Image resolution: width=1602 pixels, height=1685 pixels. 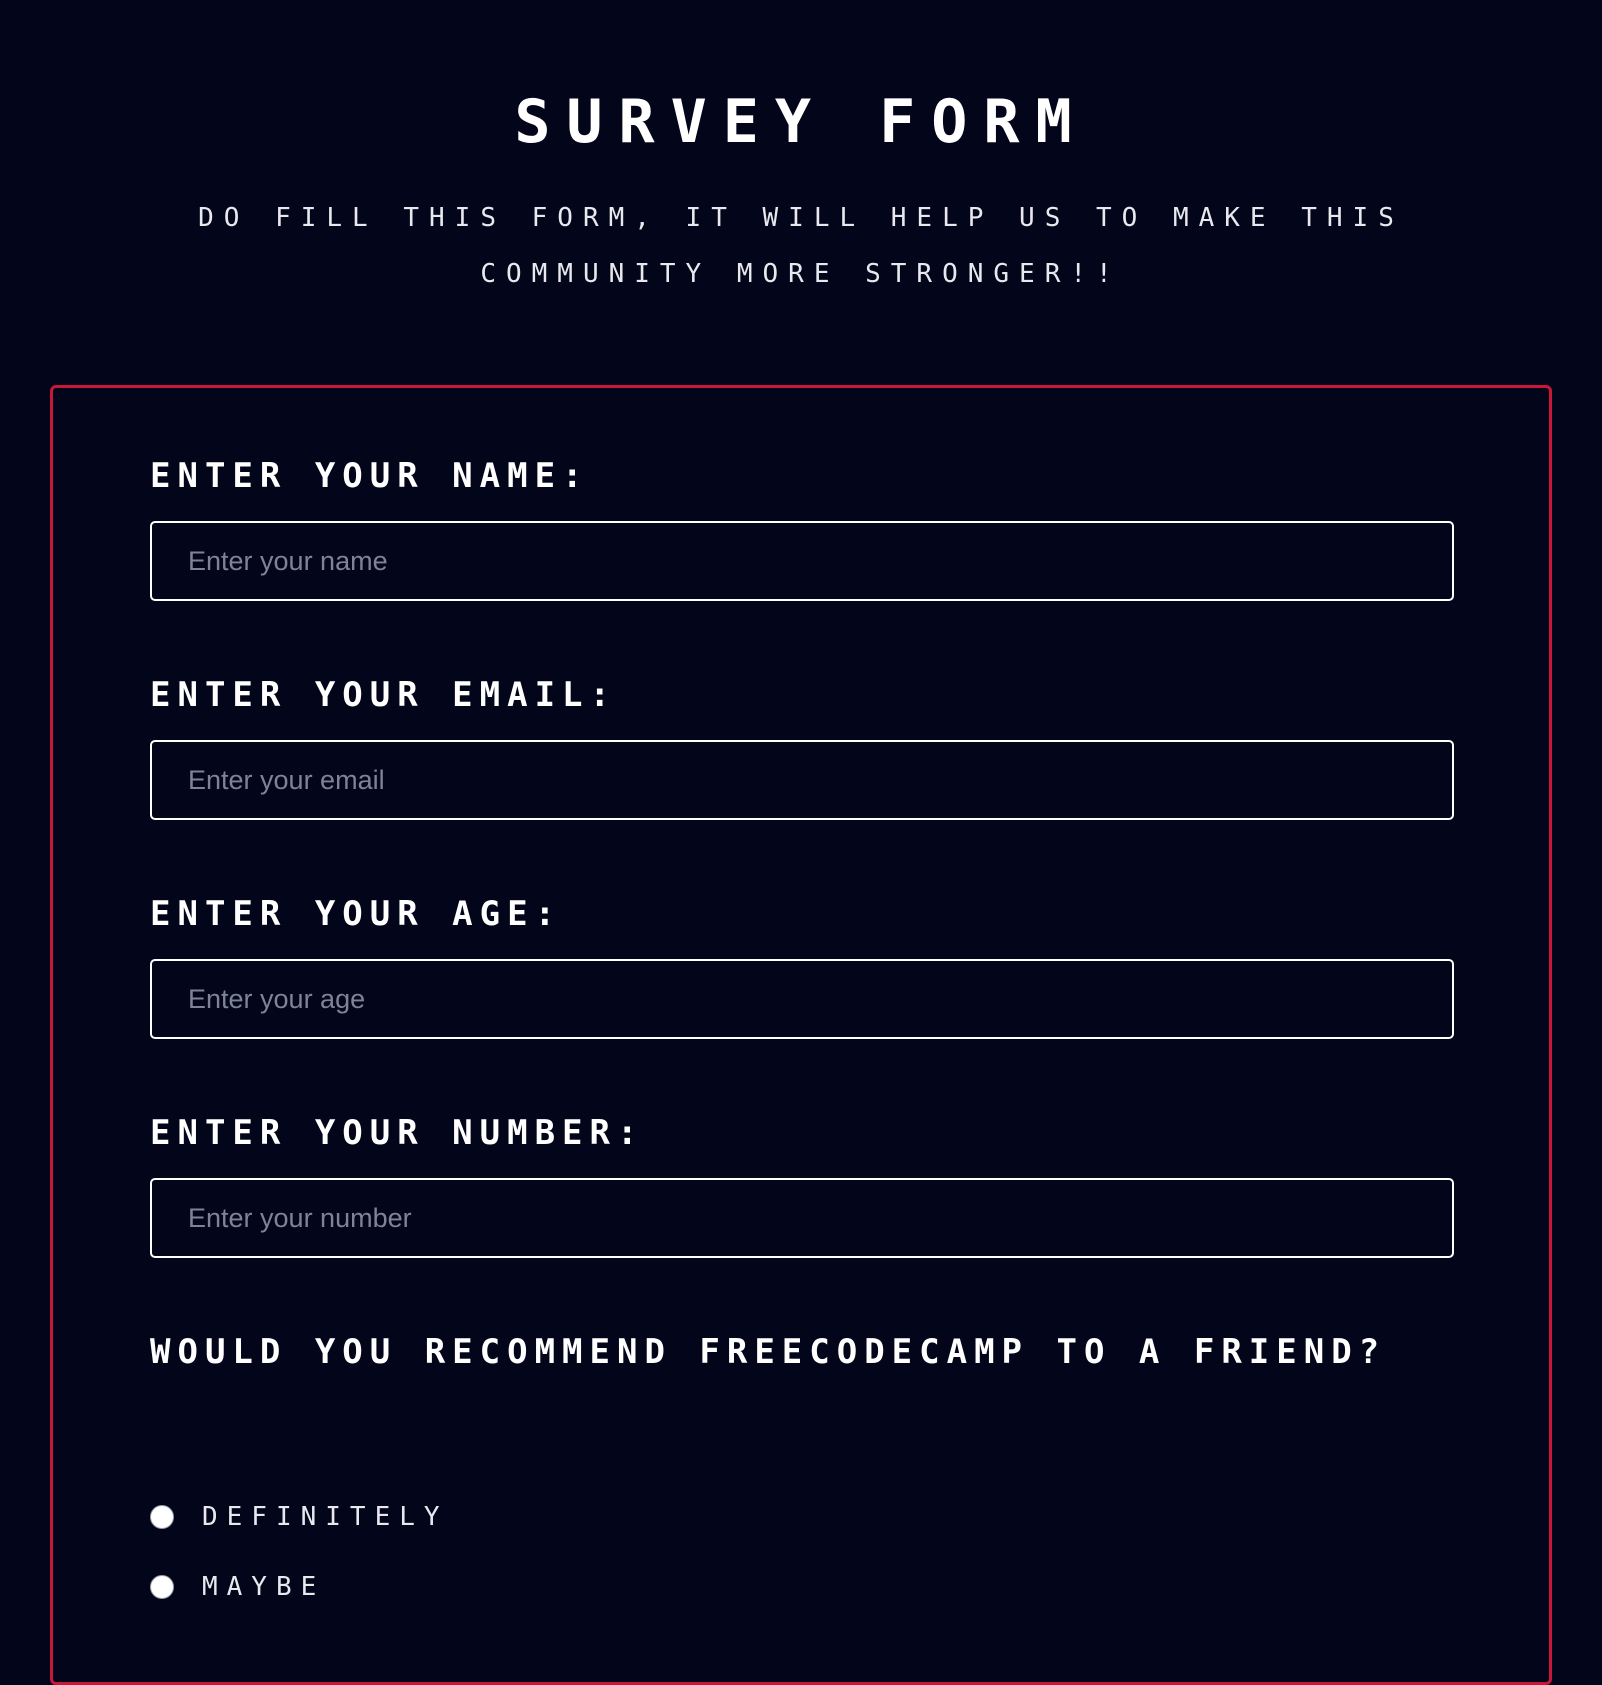 I want to click on number-input, so click(x=802, y=1218).